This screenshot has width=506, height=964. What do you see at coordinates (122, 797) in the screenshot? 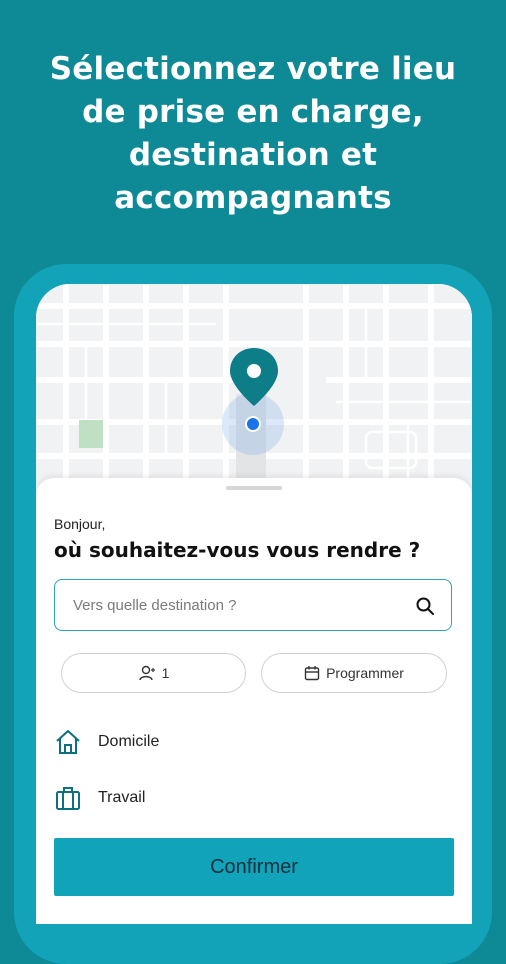
I see `saved-place-label: Travail` at bounding box center [122, 797].